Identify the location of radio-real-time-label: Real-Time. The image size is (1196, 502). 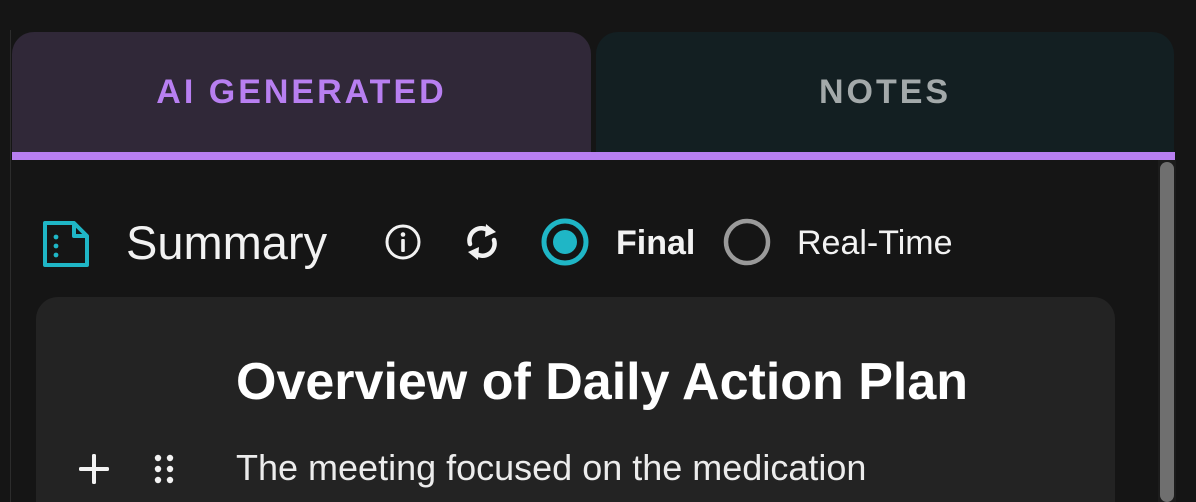
(875, 243).